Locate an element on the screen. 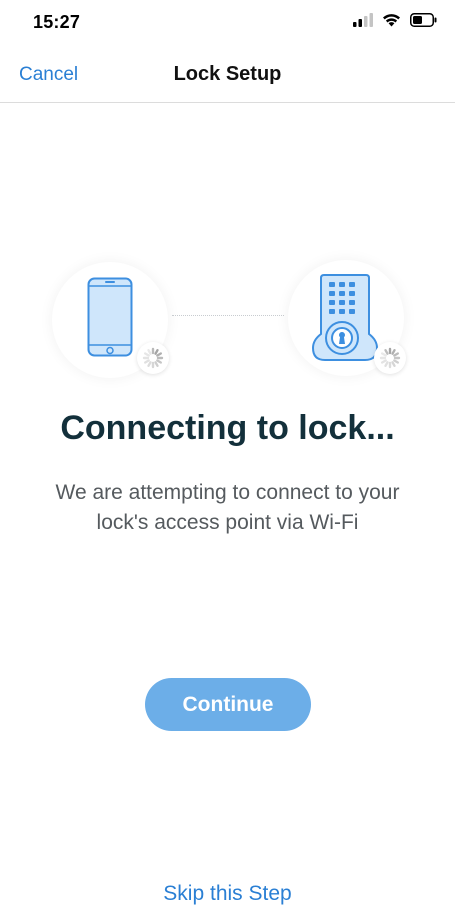 This screenshot has width=455, height=921. phone-icon is located at coordinates (110, 319).